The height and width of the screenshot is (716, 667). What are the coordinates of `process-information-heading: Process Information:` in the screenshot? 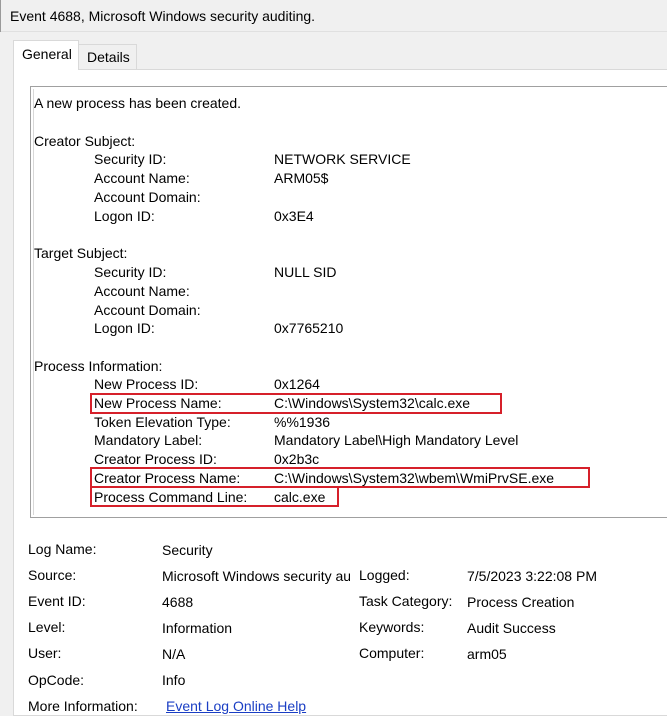 It's located at (98, 366).